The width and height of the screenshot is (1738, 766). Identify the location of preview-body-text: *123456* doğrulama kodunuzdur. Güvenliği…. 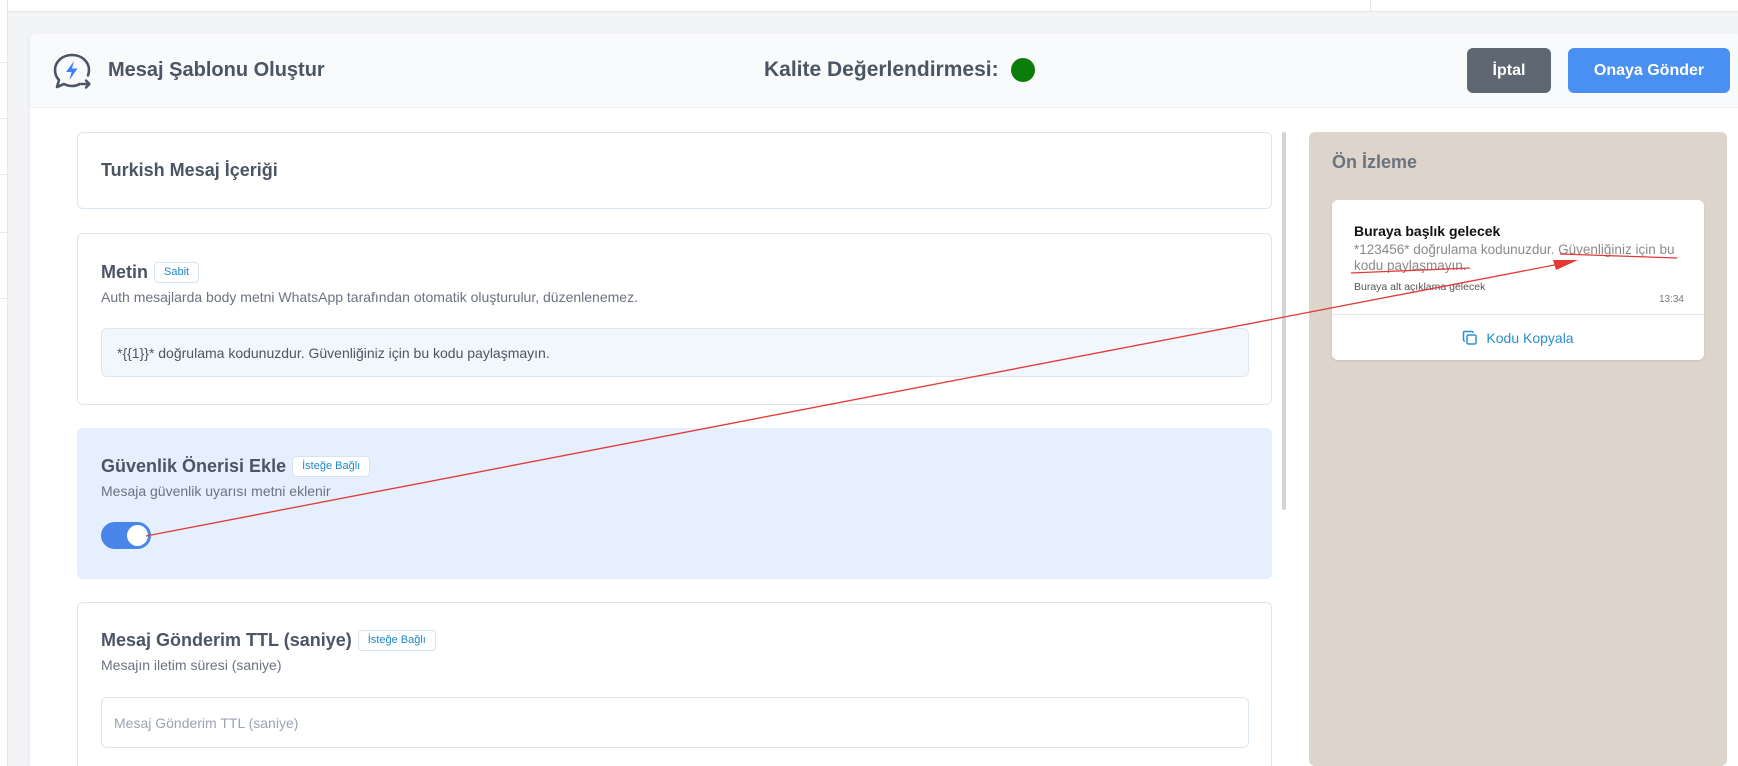
(1514, 257).